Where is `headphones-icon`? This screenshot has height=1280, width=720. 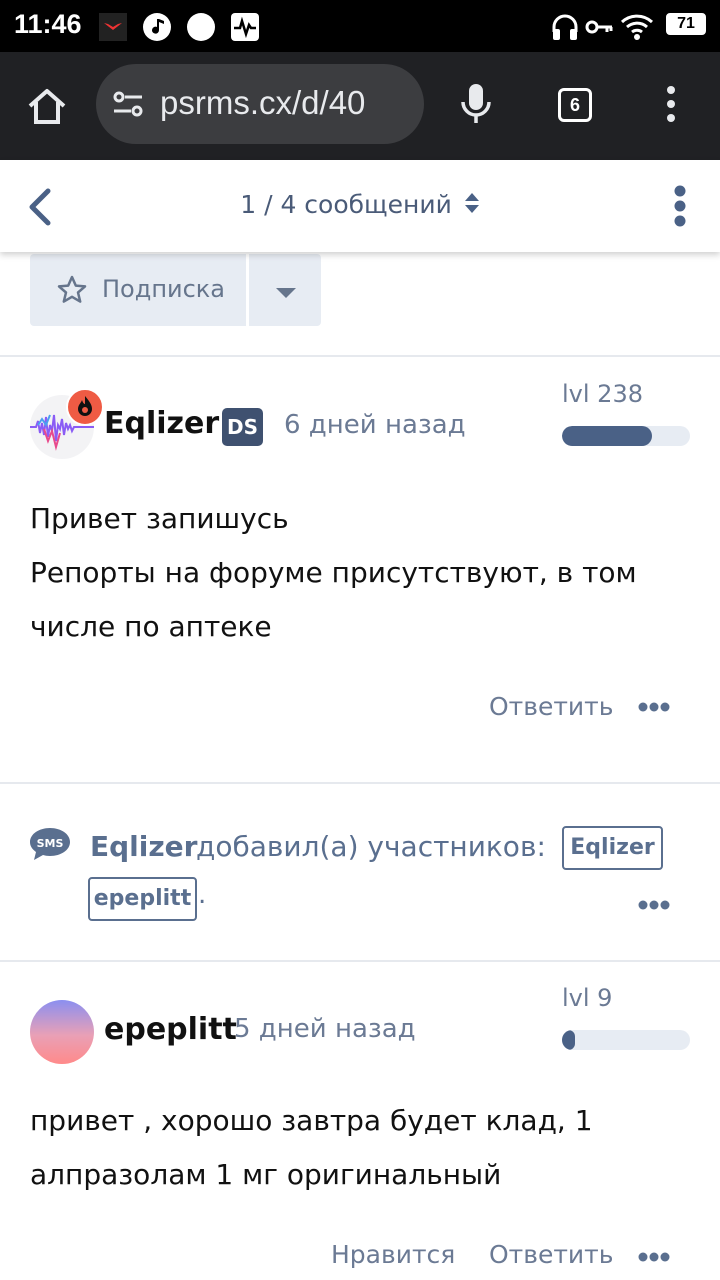 headphones-icon is located at coordinates (565, 29).